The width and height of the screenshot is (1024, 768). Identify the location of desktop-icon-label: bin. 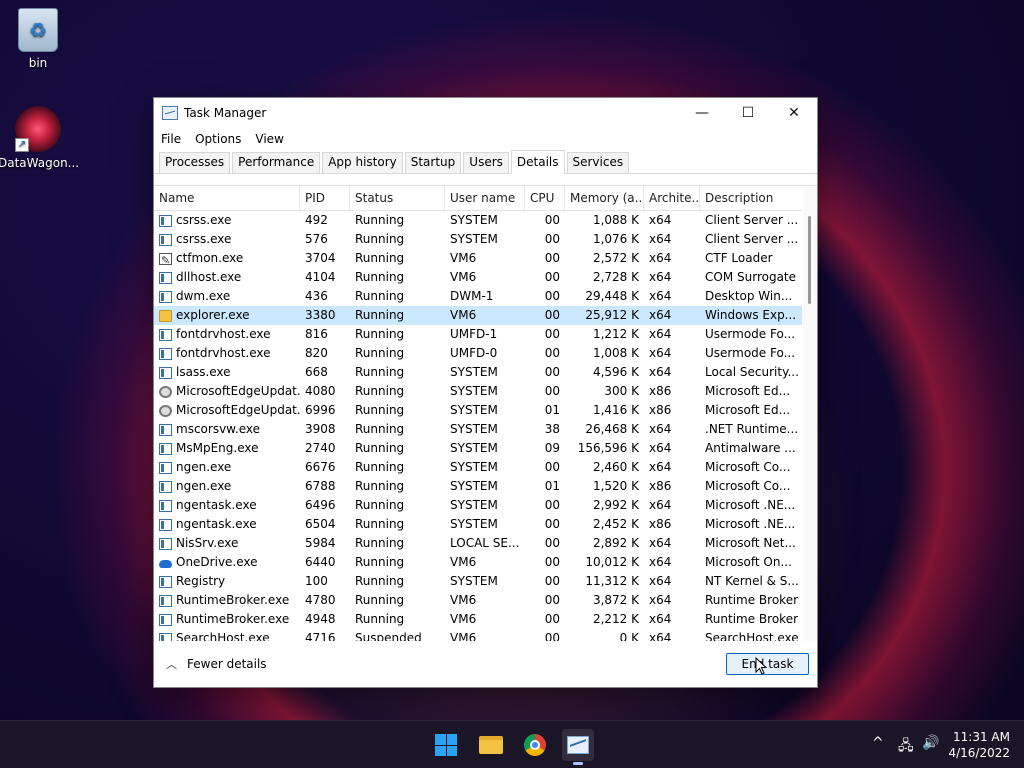
(38, 63).